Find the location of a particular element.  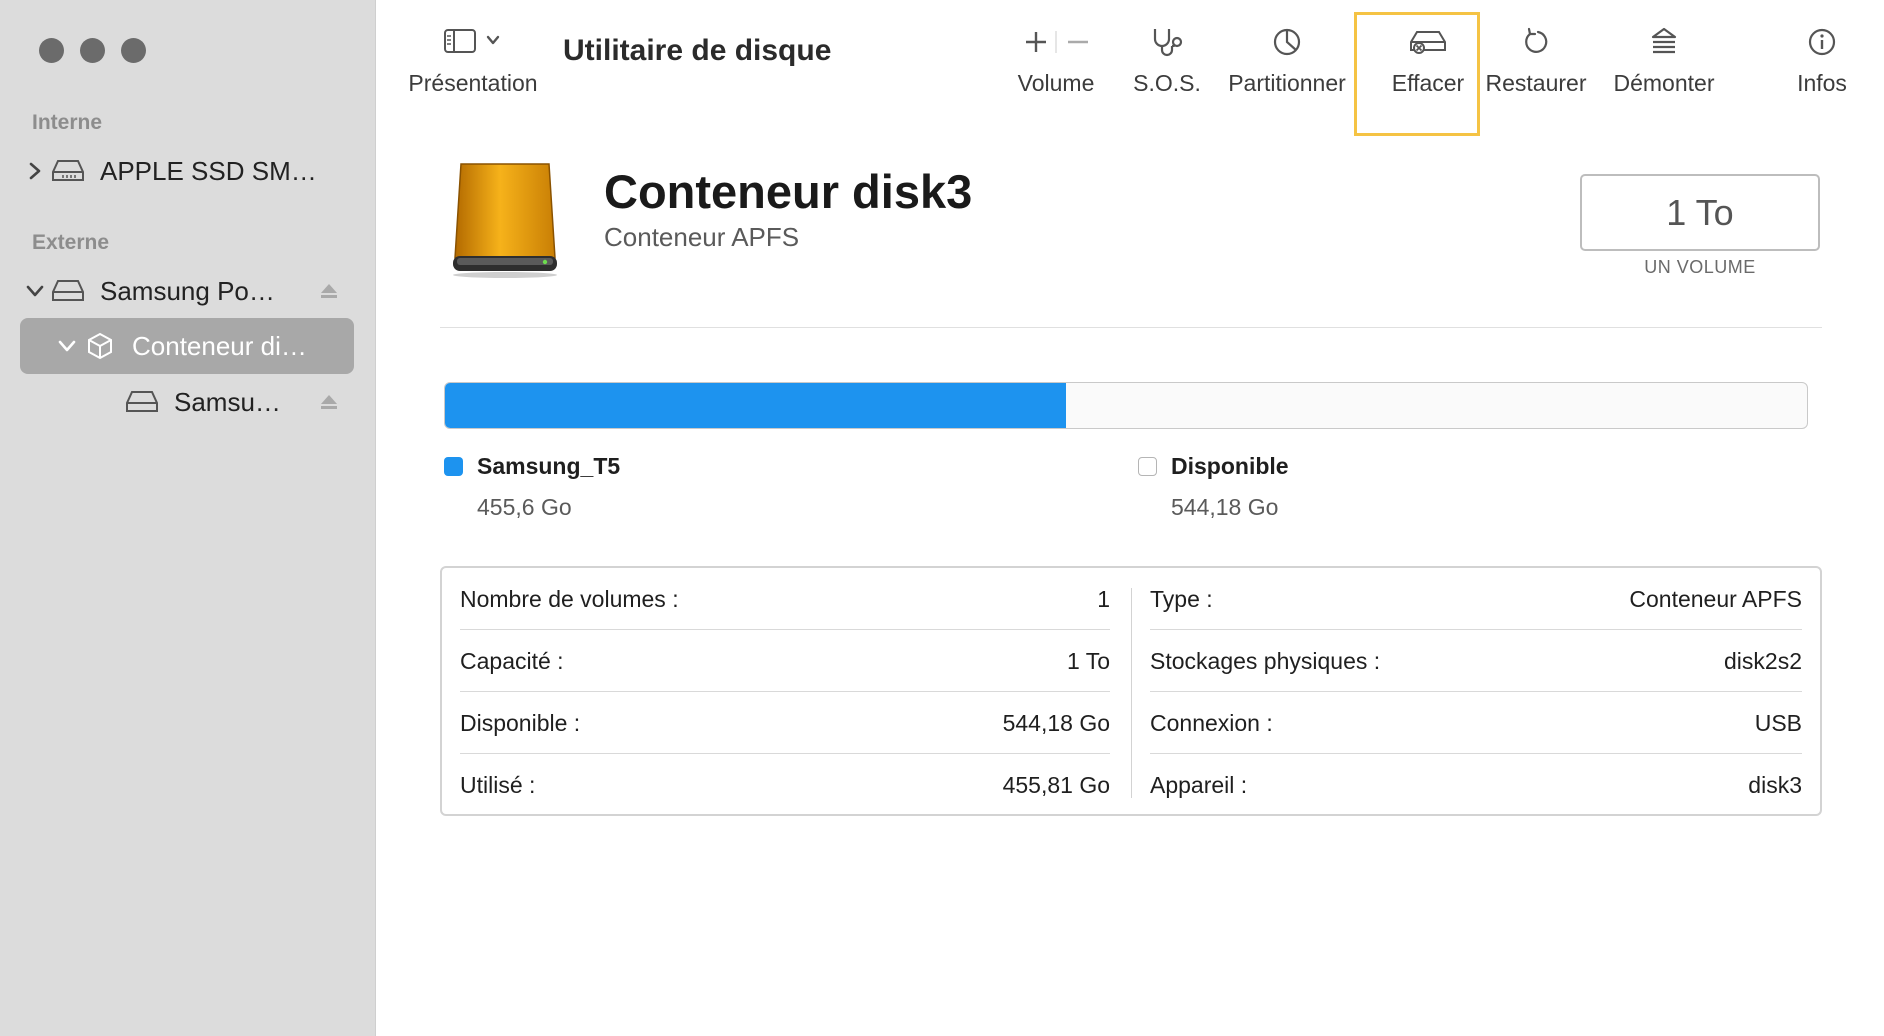

unmount-icon is located at coordinates (1664, 42).